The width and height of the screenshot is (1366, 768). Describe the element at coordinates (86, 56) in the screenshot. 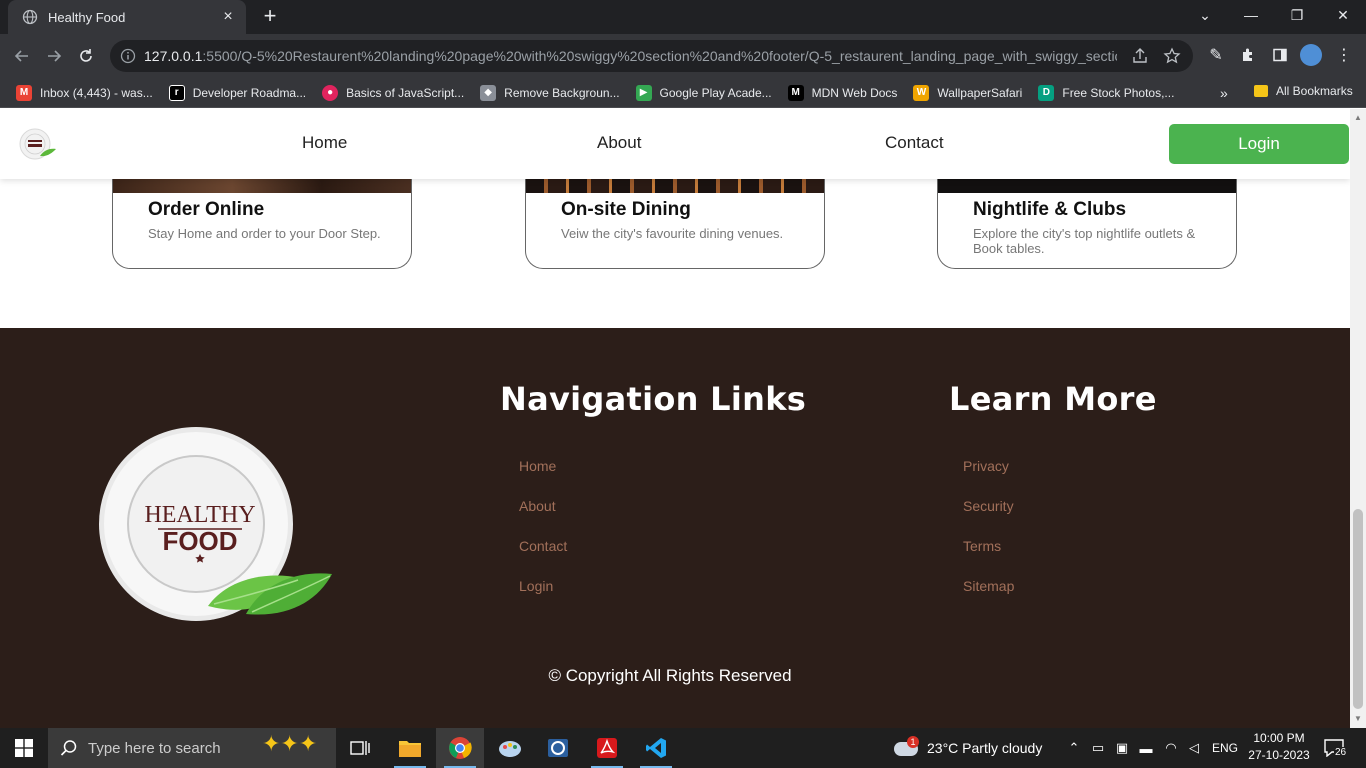

I see `reload-button` at that location.